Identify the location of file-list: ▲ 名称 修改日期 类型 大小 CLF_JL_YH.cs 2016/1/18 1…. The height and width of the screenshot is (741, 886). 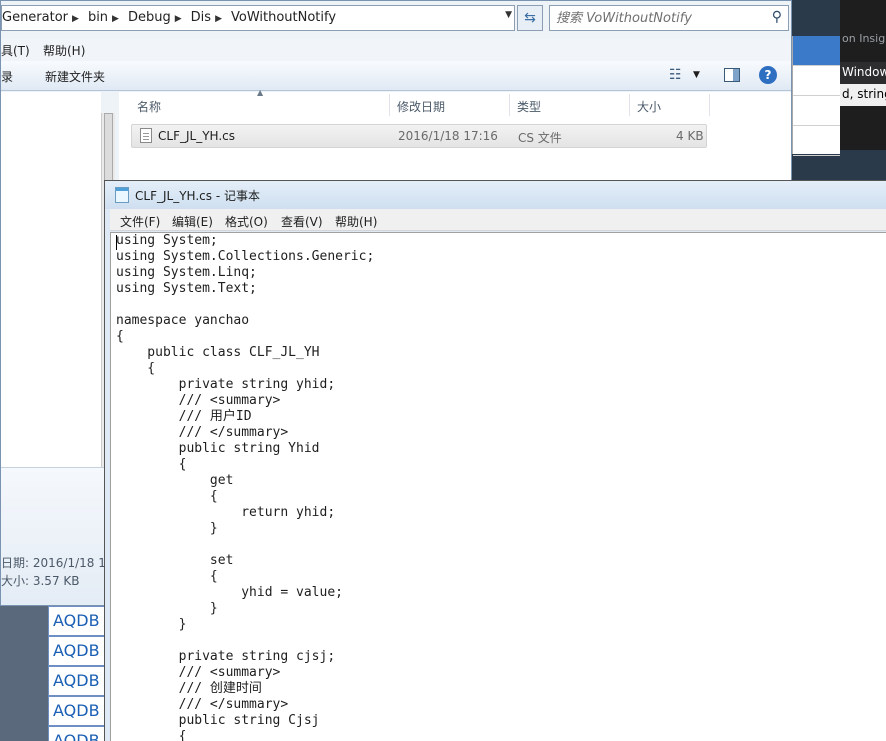
(455, 135).